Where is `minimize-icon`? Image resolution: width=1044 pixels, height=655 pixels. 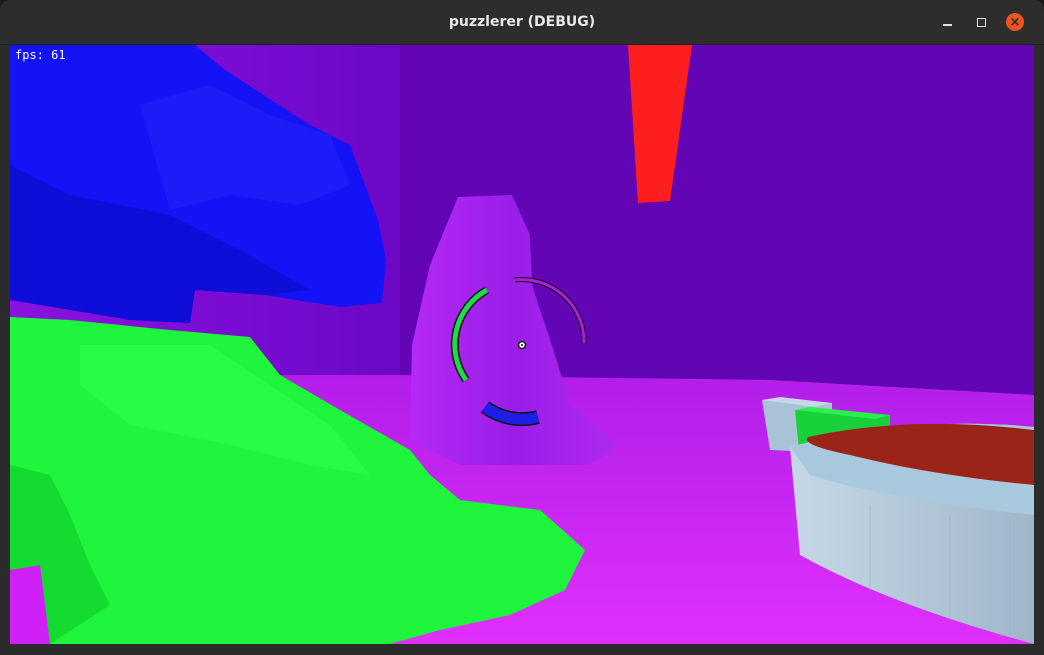 minimize-icon is located at coordinates (947, 25).